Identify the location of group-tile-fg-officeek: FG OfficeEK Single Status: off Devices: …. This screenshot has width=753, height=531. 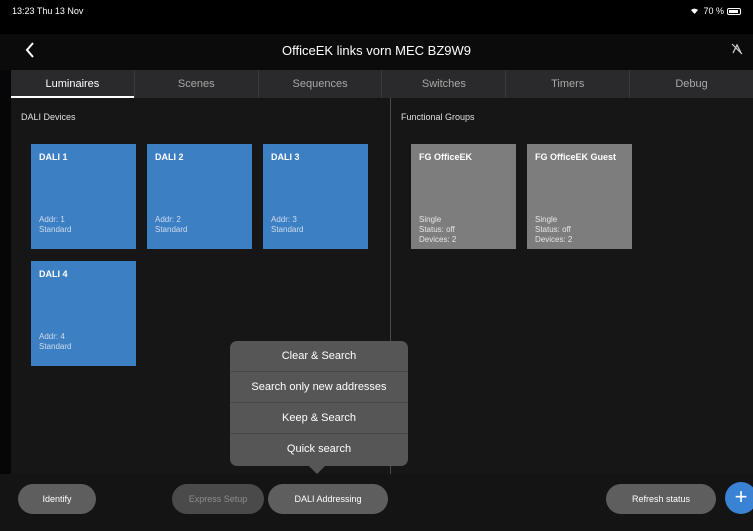
(463, 196).